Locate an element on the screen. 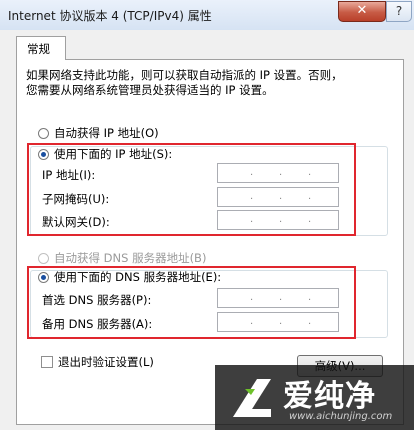 The width and height of the screenshot is (414, 430). validate-checkbox is located at coordinates (47, 362).